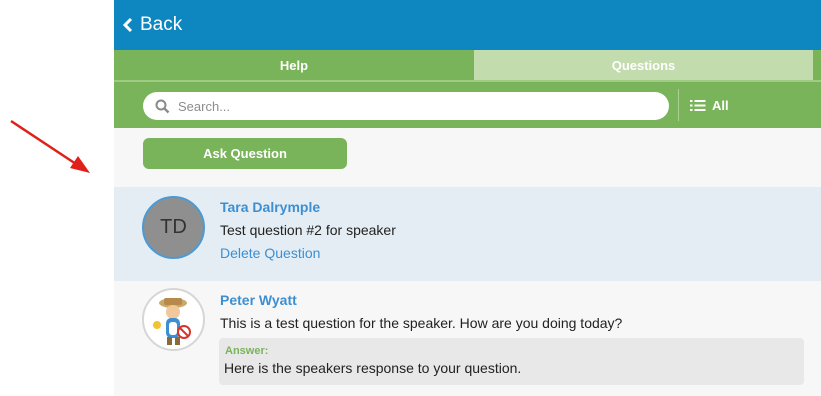  I want to click on question-author: Peter Wyatt, so click(258, 300).